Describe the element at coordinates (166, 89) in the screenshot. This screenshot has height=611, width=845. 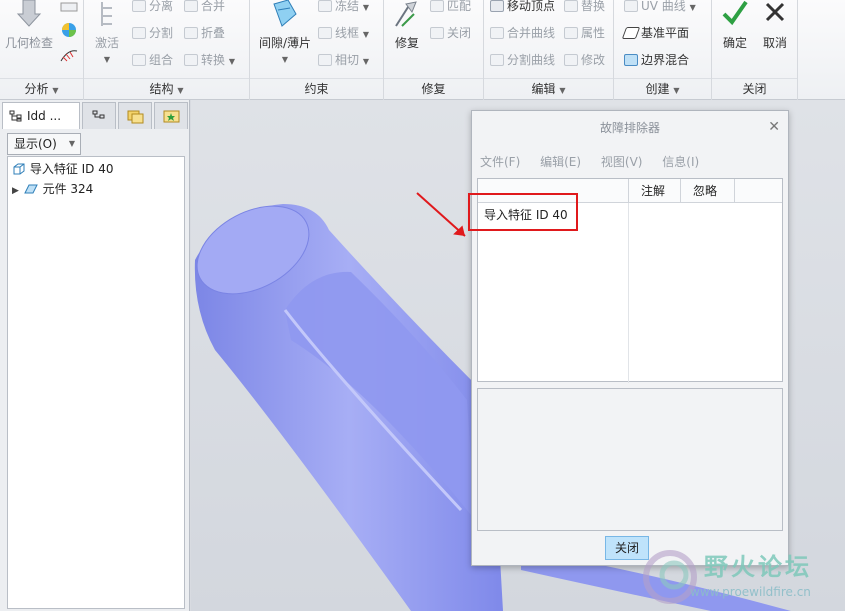
I see `group-label-structure: 结构 ▼` at that location.